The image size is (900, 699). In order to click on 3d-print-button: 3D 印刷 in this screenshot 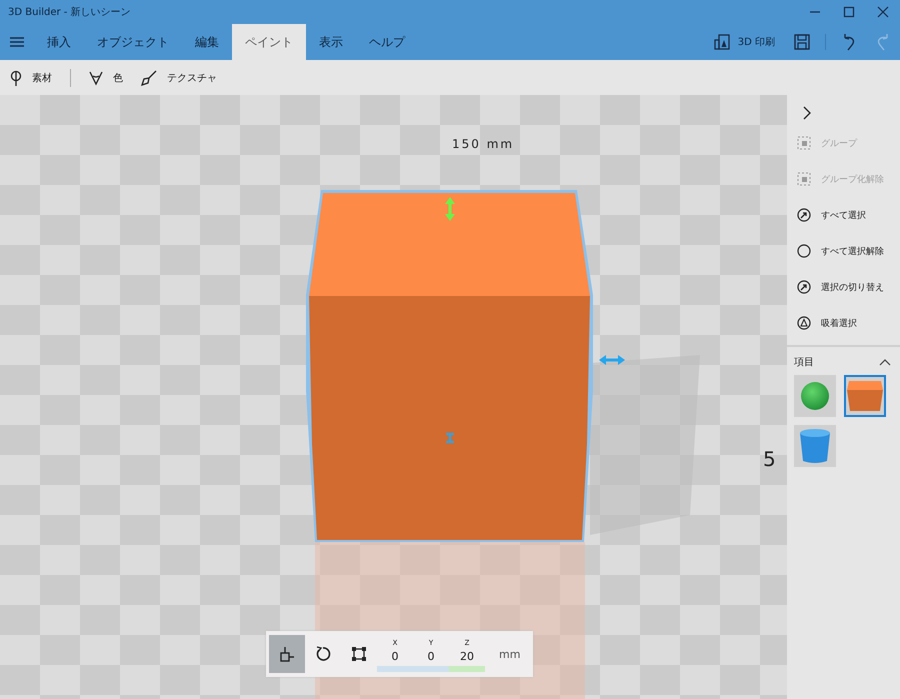, I will do `click(744, 42)`.